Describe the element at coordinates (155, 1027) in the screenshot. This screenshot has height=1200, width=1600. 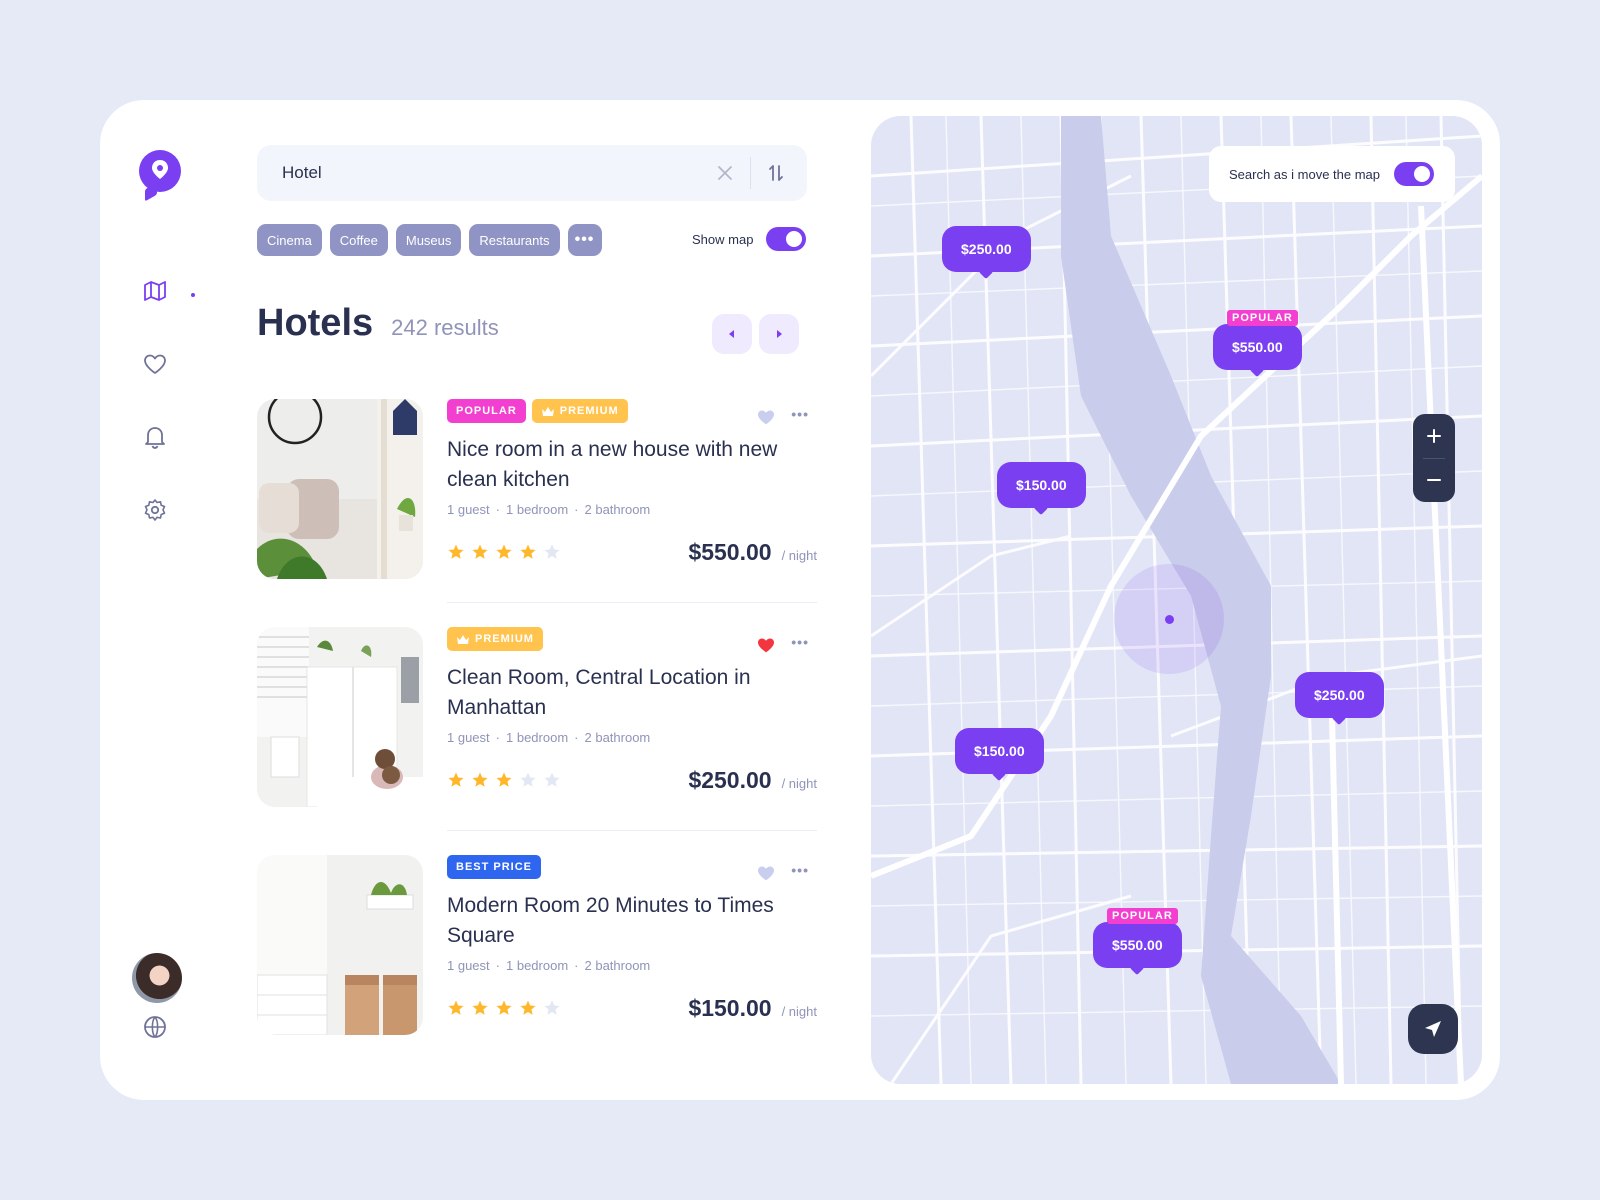
I see `language-button` at that location.